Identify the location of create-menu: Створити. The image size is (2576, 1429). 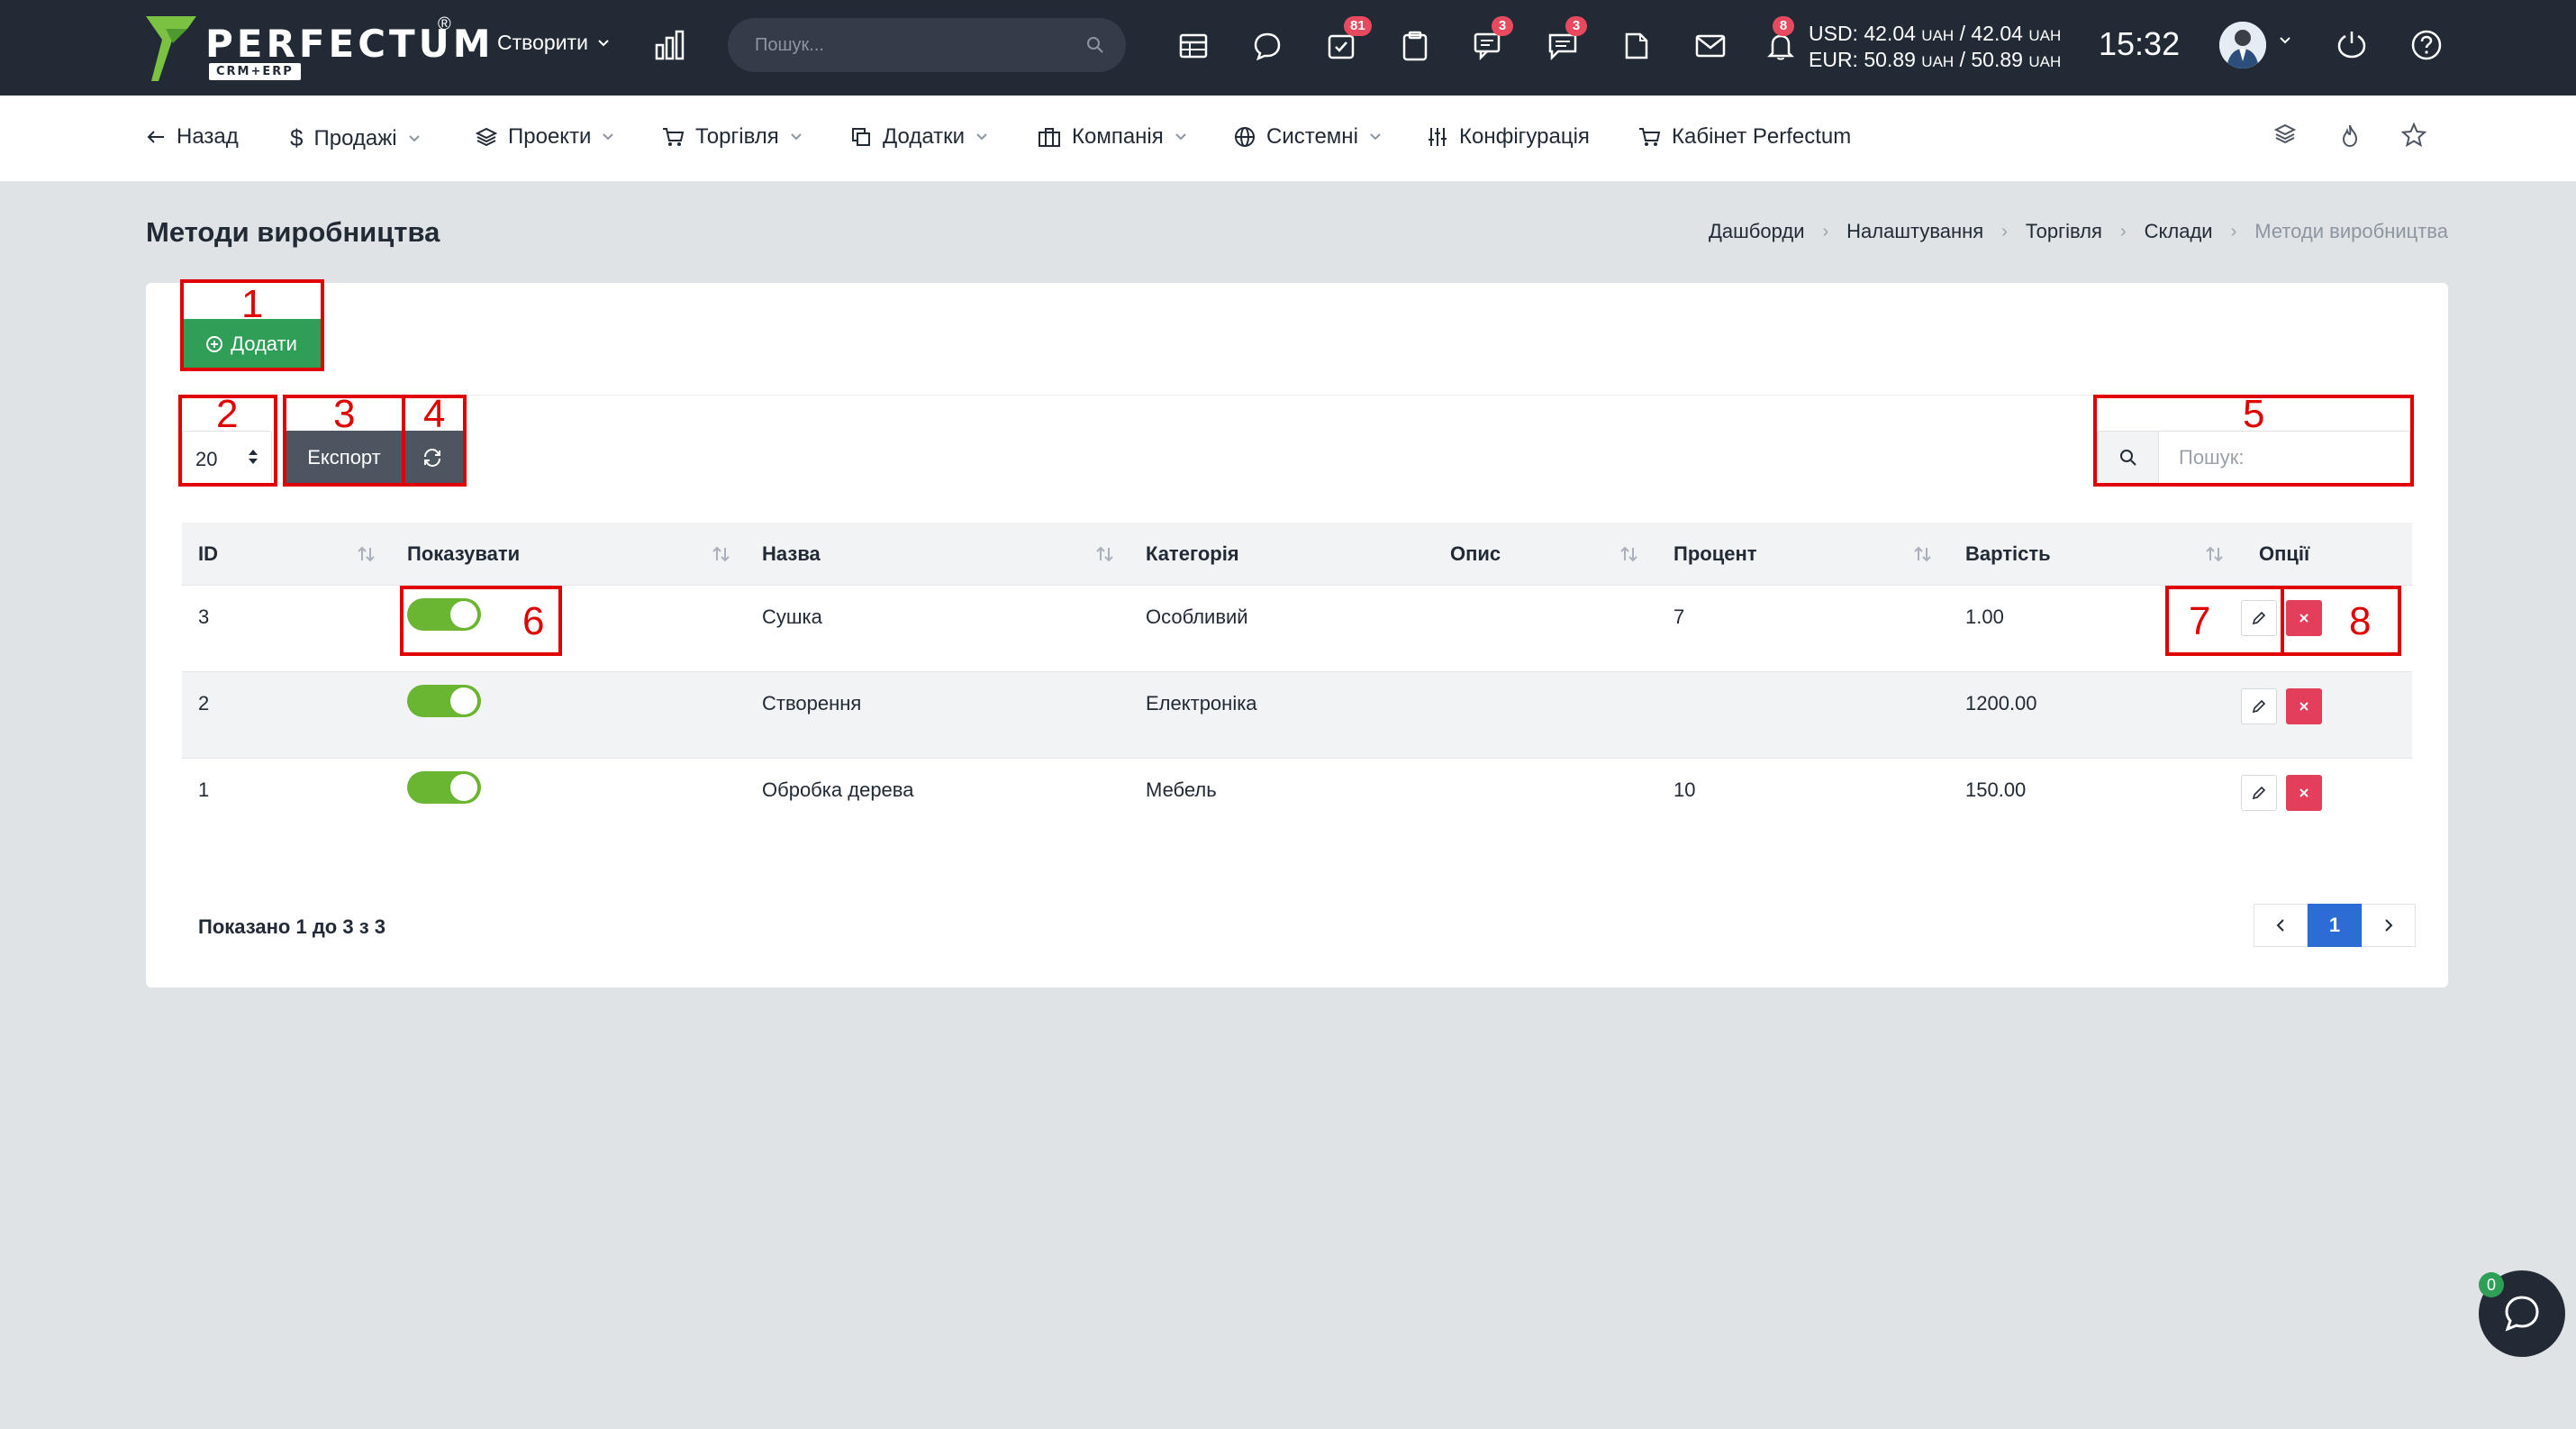
(553, 43).